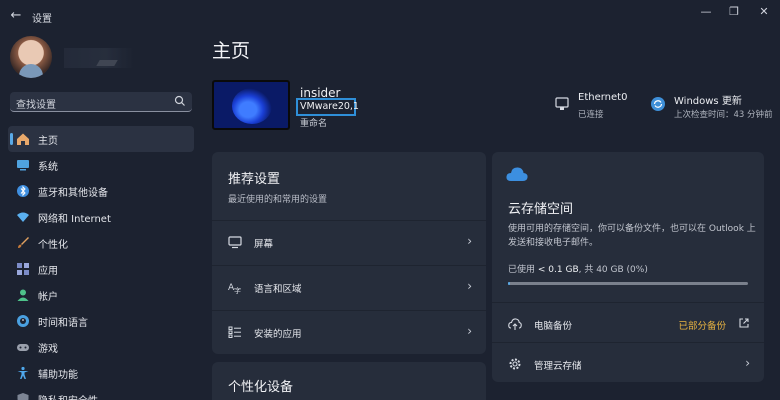  I want to click on sidebar-item-label: 辅助功能, so click(58, 375).